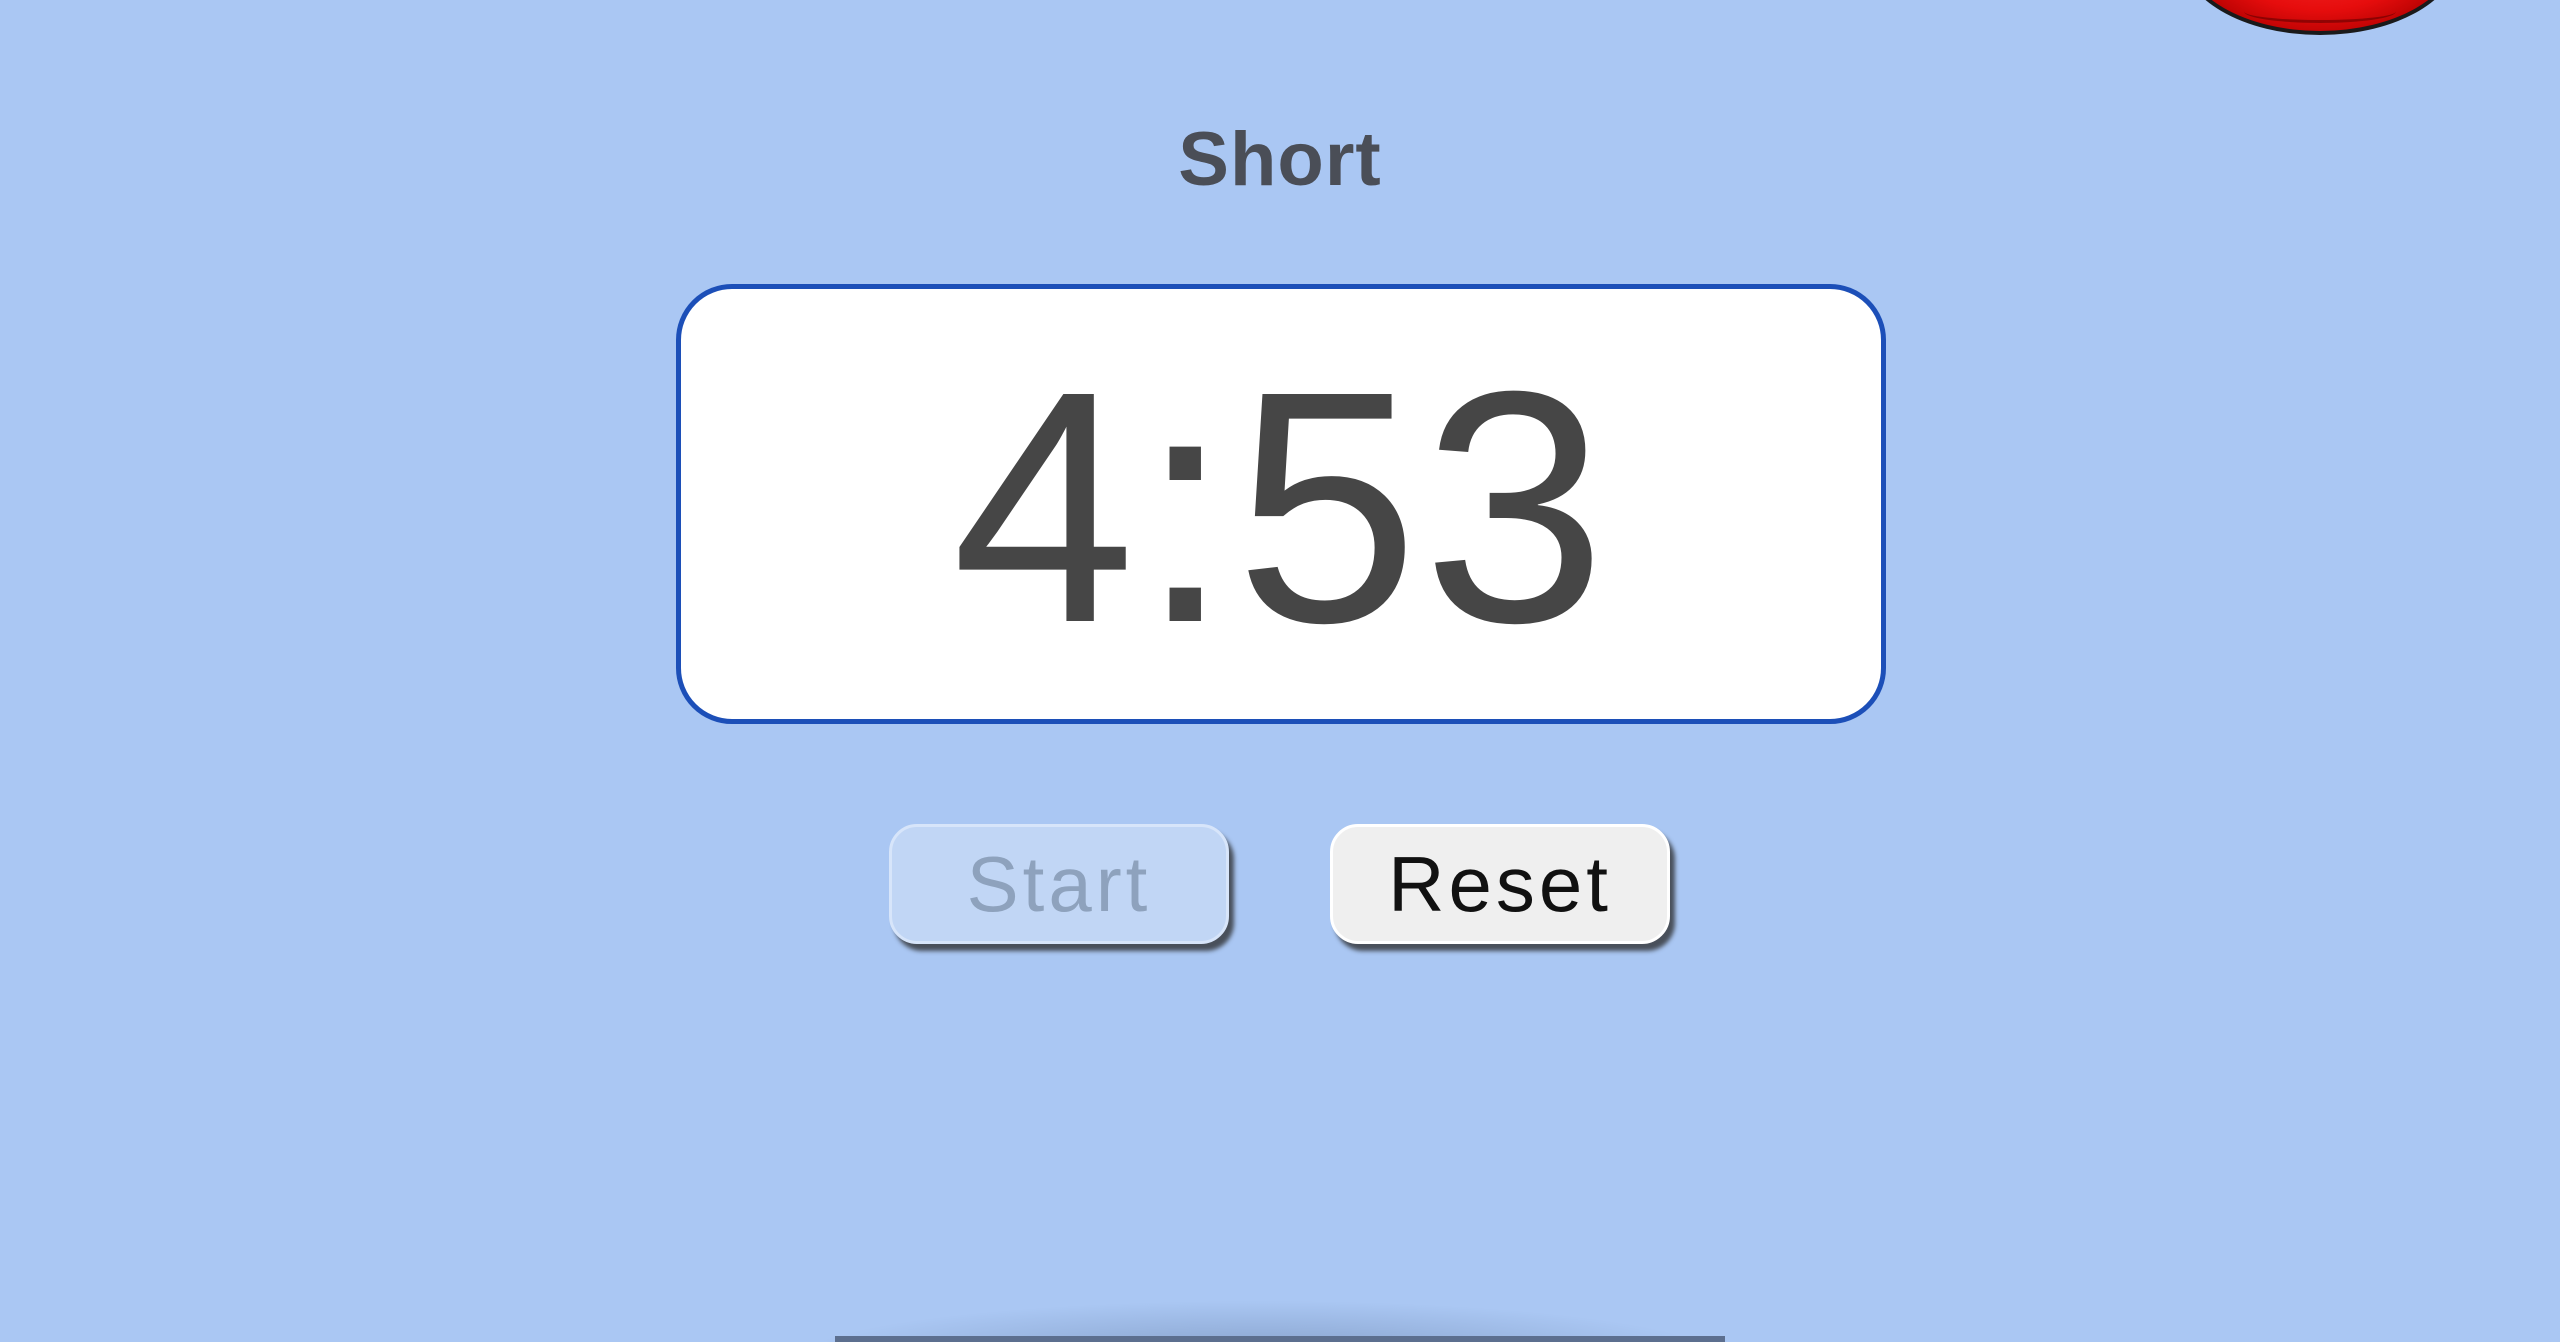 The image size is (2560, 1342). What do you see at coordinates (1280, 159) in the screenshot?
I see `timer-mode-title: Short` at bounding box center [1280, 159].